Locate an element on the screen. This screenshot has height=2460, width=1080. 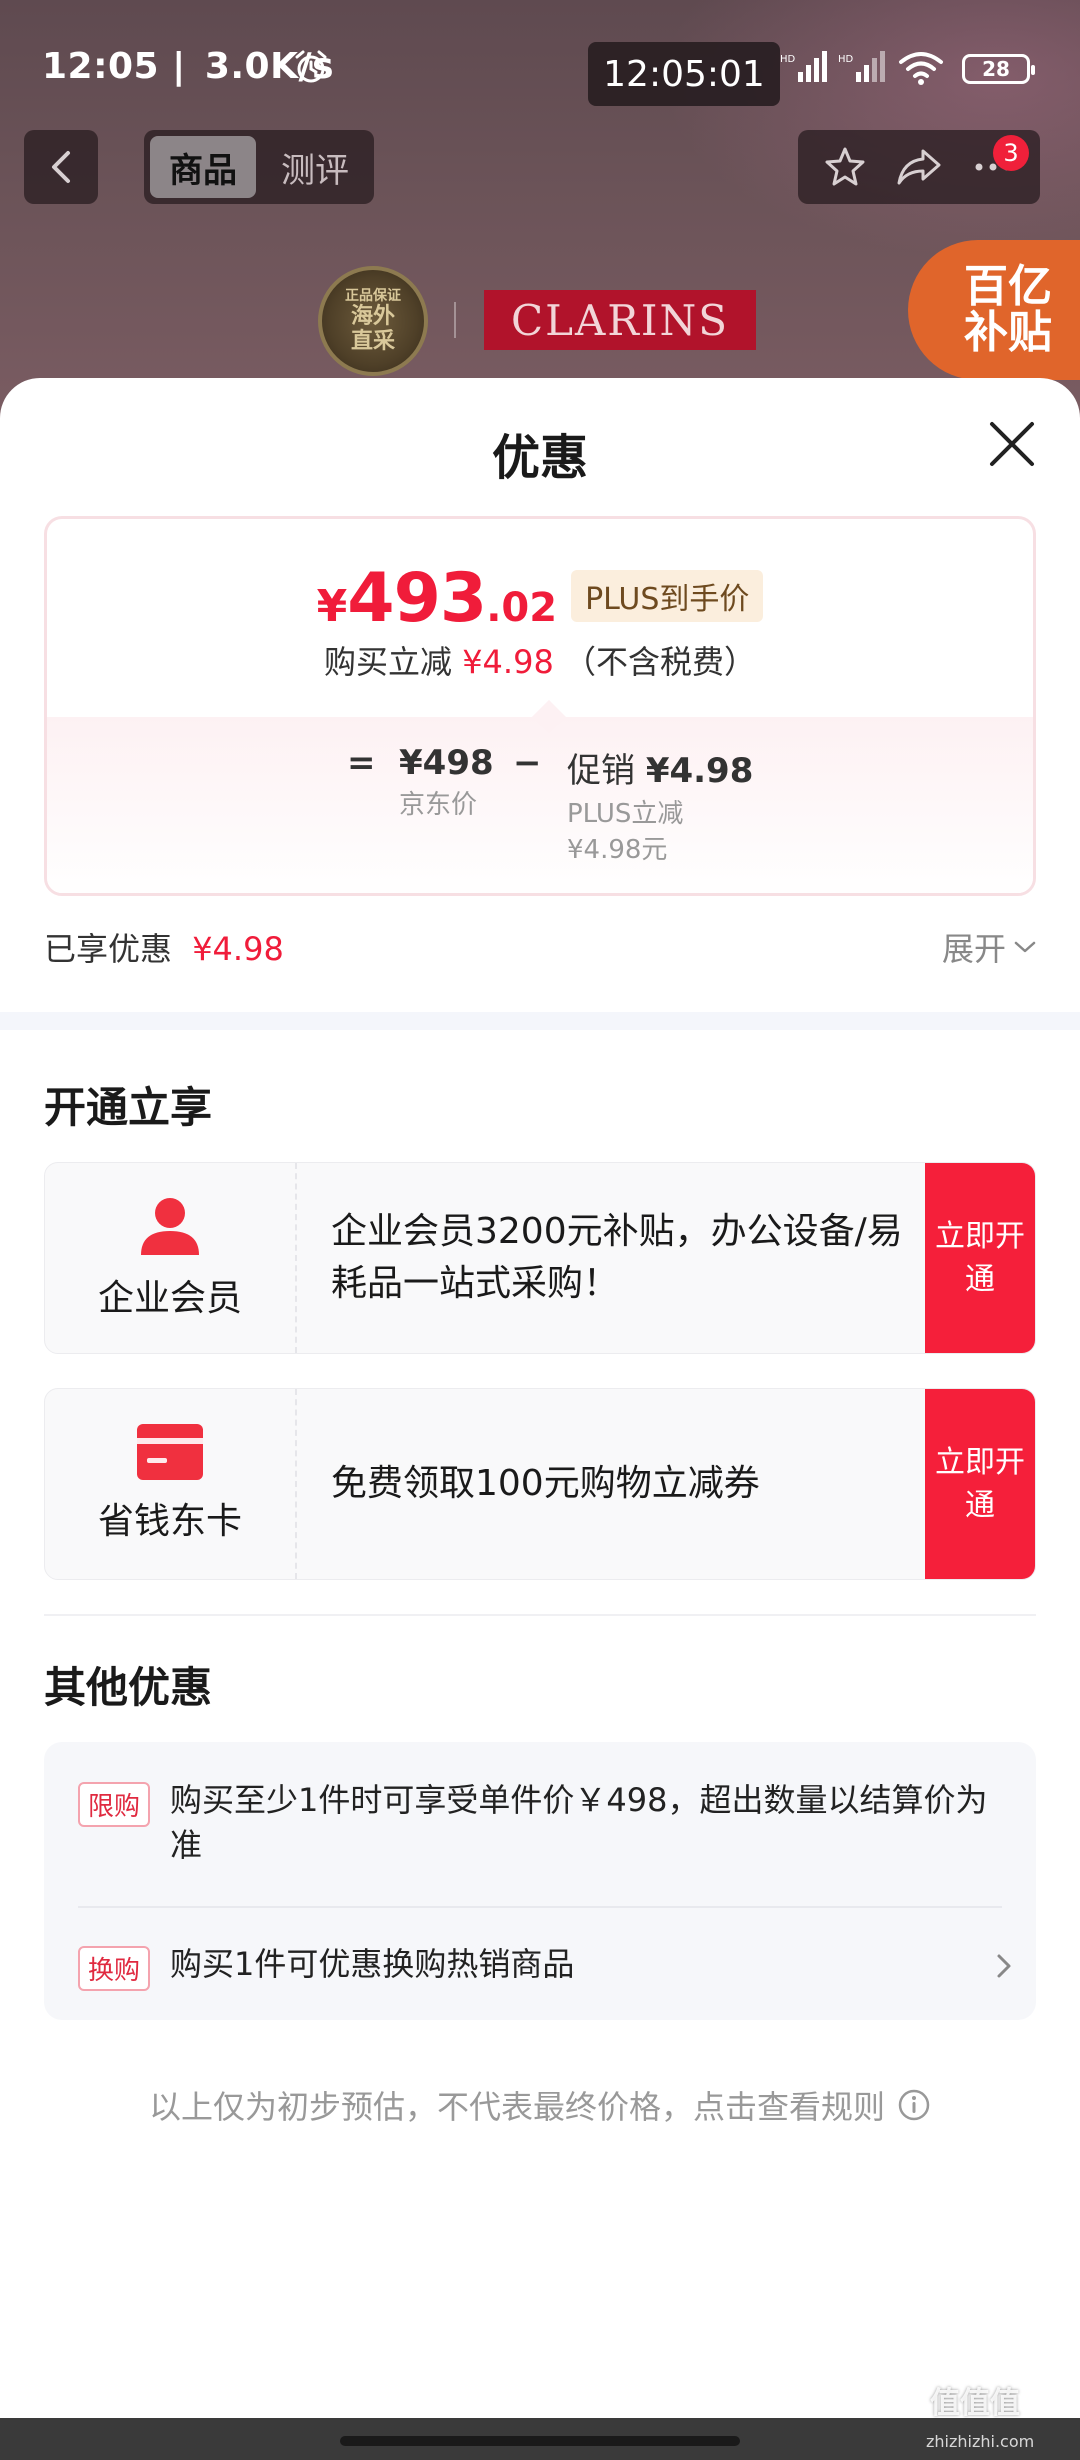
plus-price-tag: PLUS到手价 is located at coordinates (667, 596).